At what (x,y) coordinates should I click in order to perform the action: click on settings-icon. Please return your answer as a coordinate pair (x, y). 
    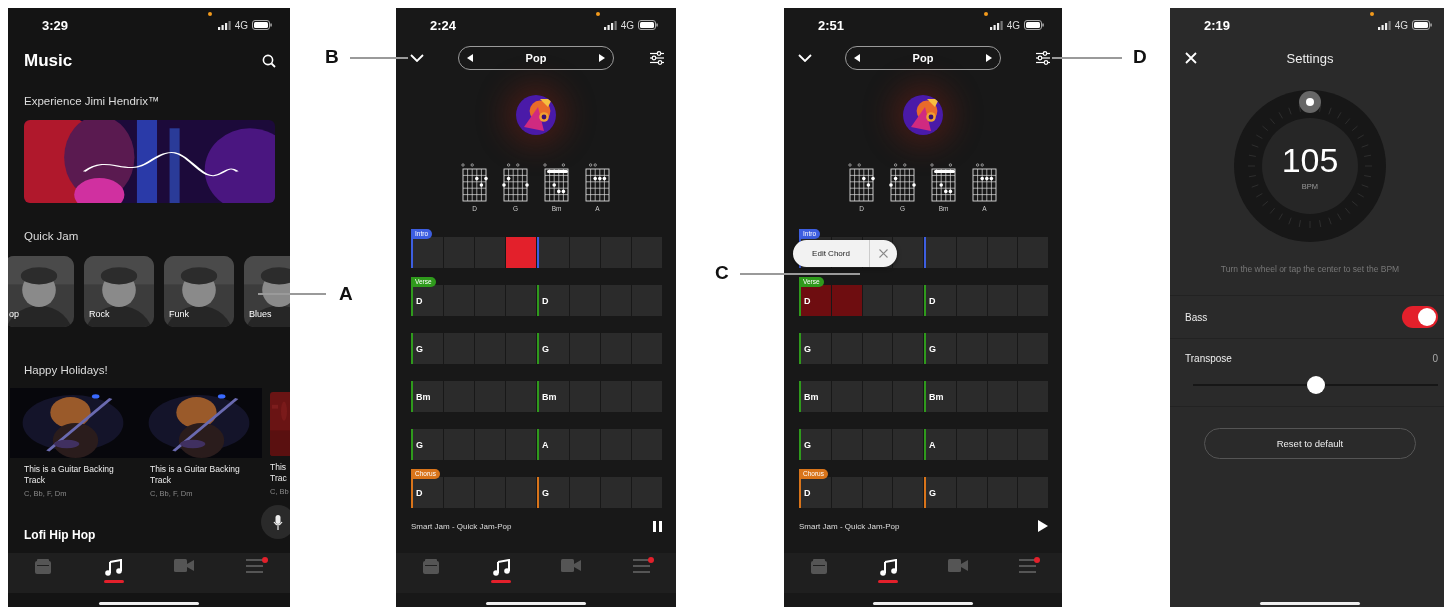
    Looking at the image, I should click on (1043, 58).